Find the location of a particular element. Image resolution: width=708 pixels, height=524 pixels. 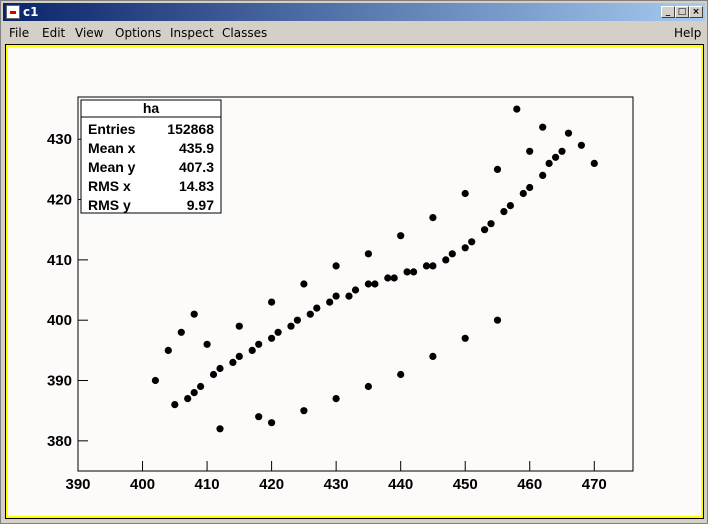

menu-options: Options is located at coordinates (138, 33).